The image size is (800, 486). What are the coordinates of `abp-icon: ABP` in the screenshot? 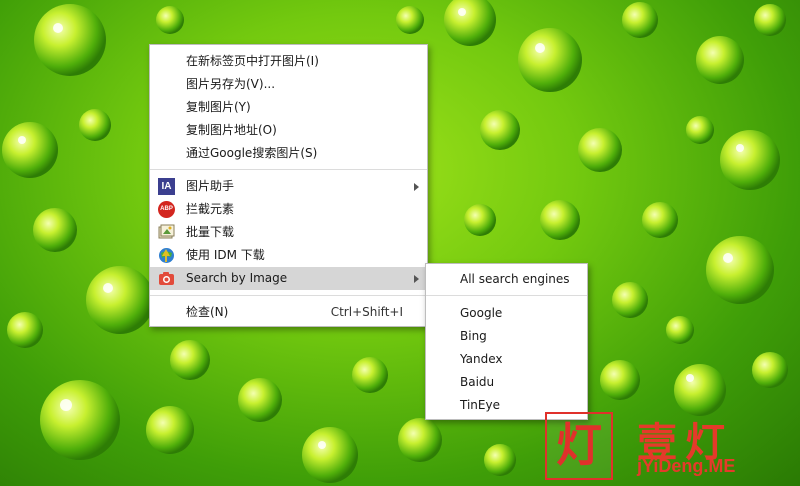 It's located at (166, 209).